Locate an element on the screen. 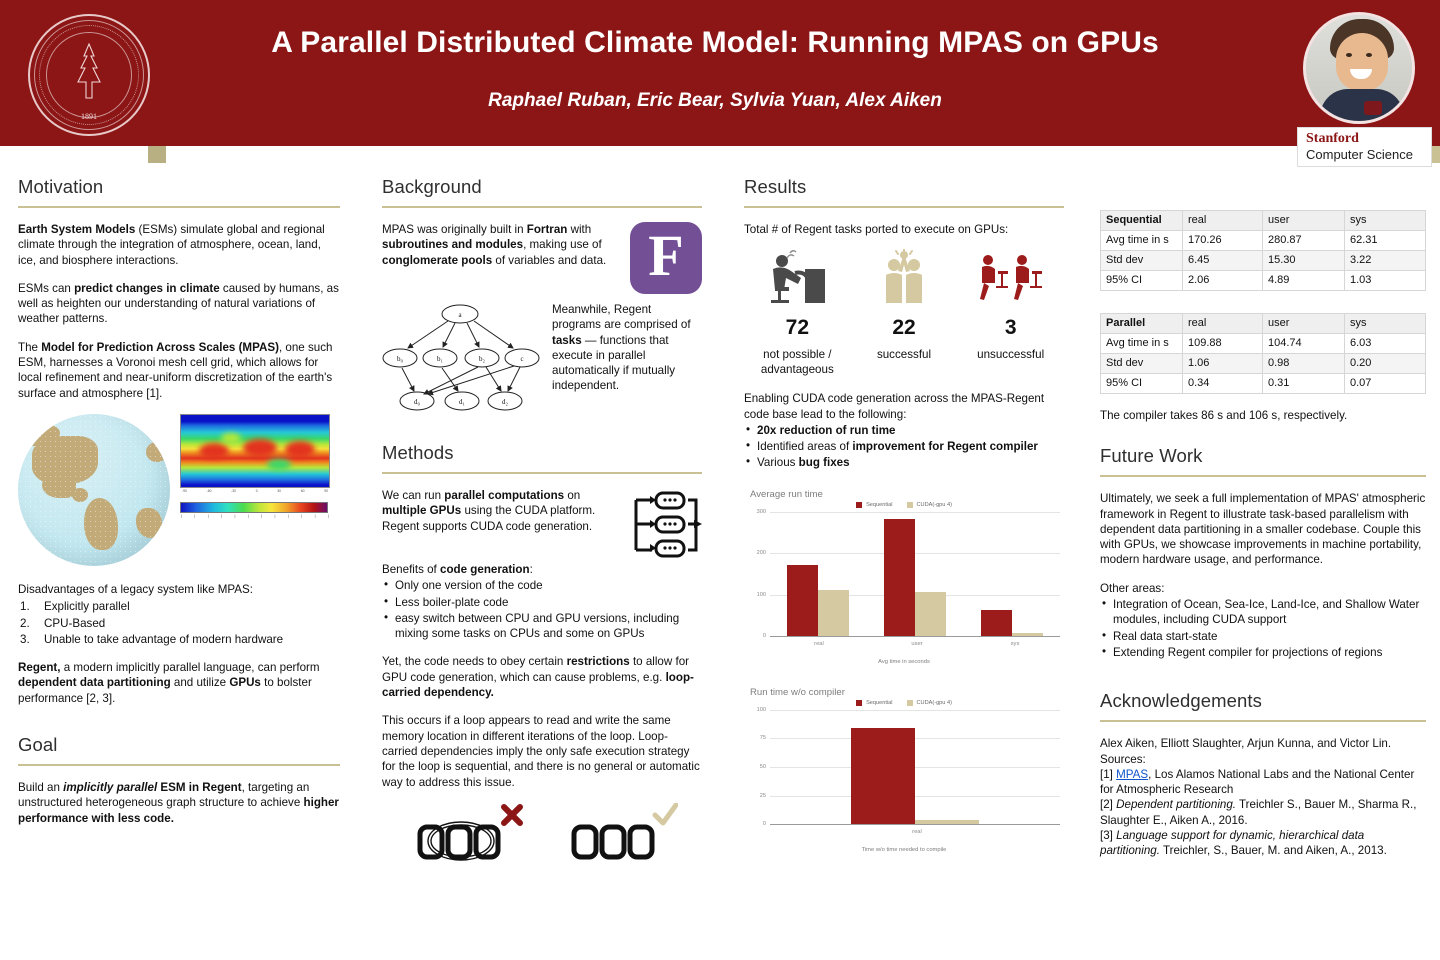 The width and height of the screenshot is (1440, 960). stat-label: not possible / advantageous is located at coordinates (797, 362).